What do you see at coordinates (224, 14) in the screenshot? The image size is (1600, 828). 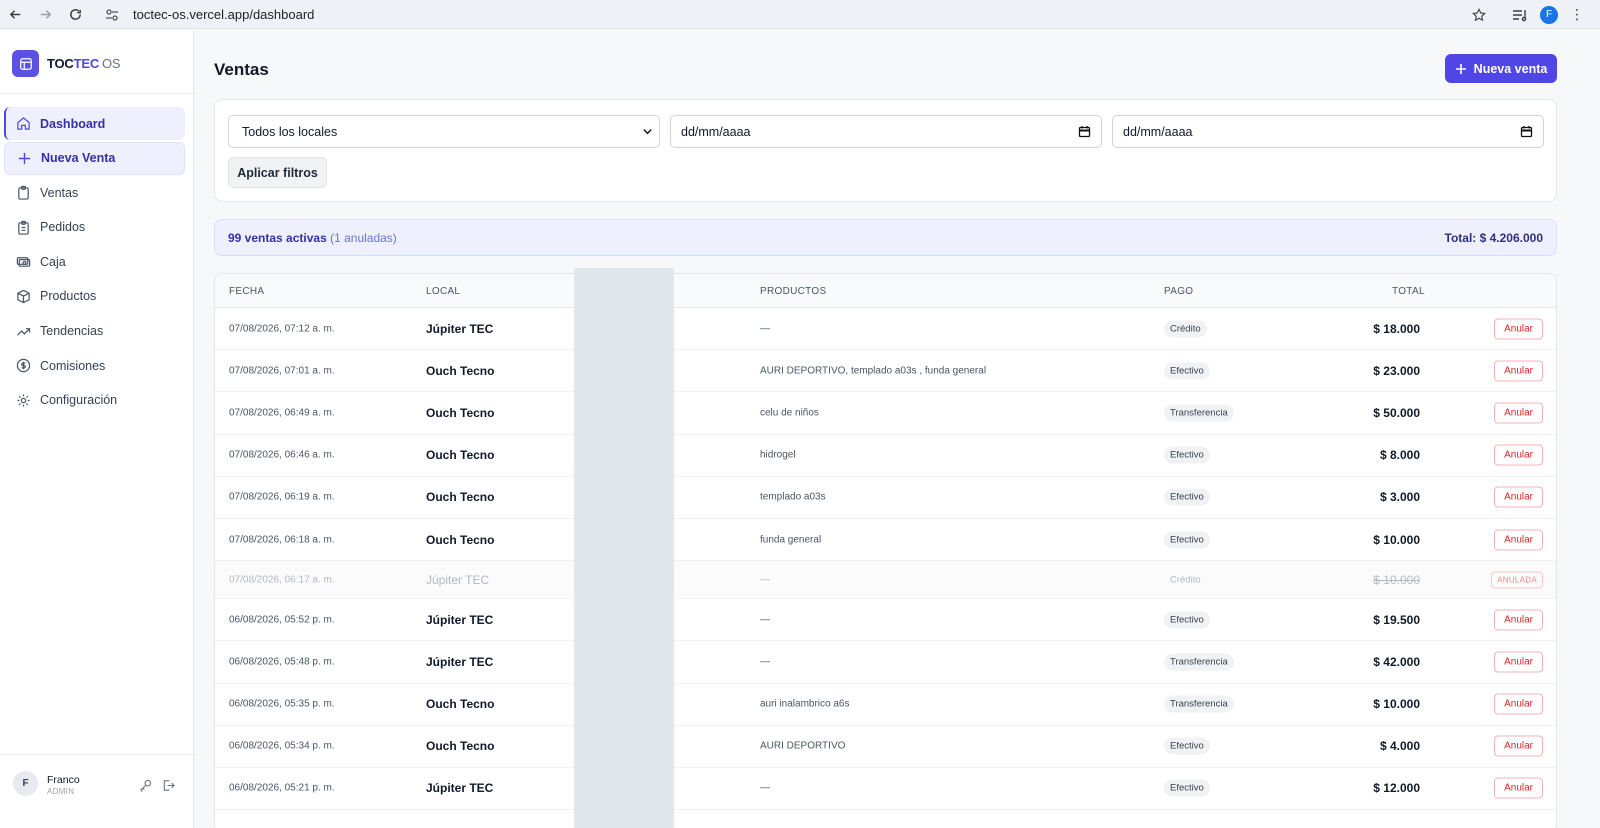 I see `url-text: toctec-os.vercel.app/dashboard` at bounding box center [224, 14].